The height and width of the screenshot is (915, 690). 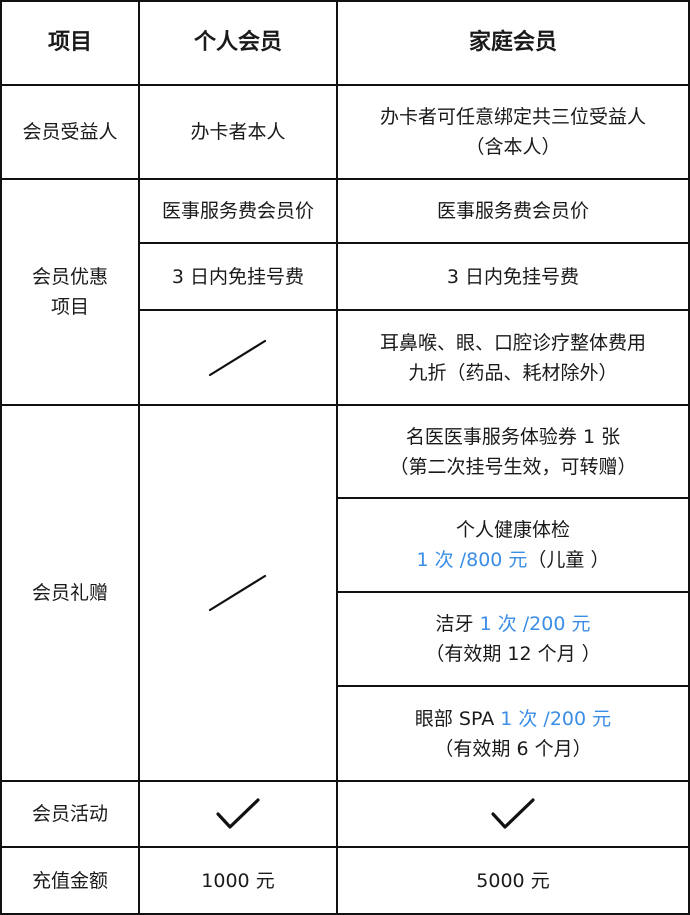 I want to click on header-item: 项目, so click(x=70, y=43).